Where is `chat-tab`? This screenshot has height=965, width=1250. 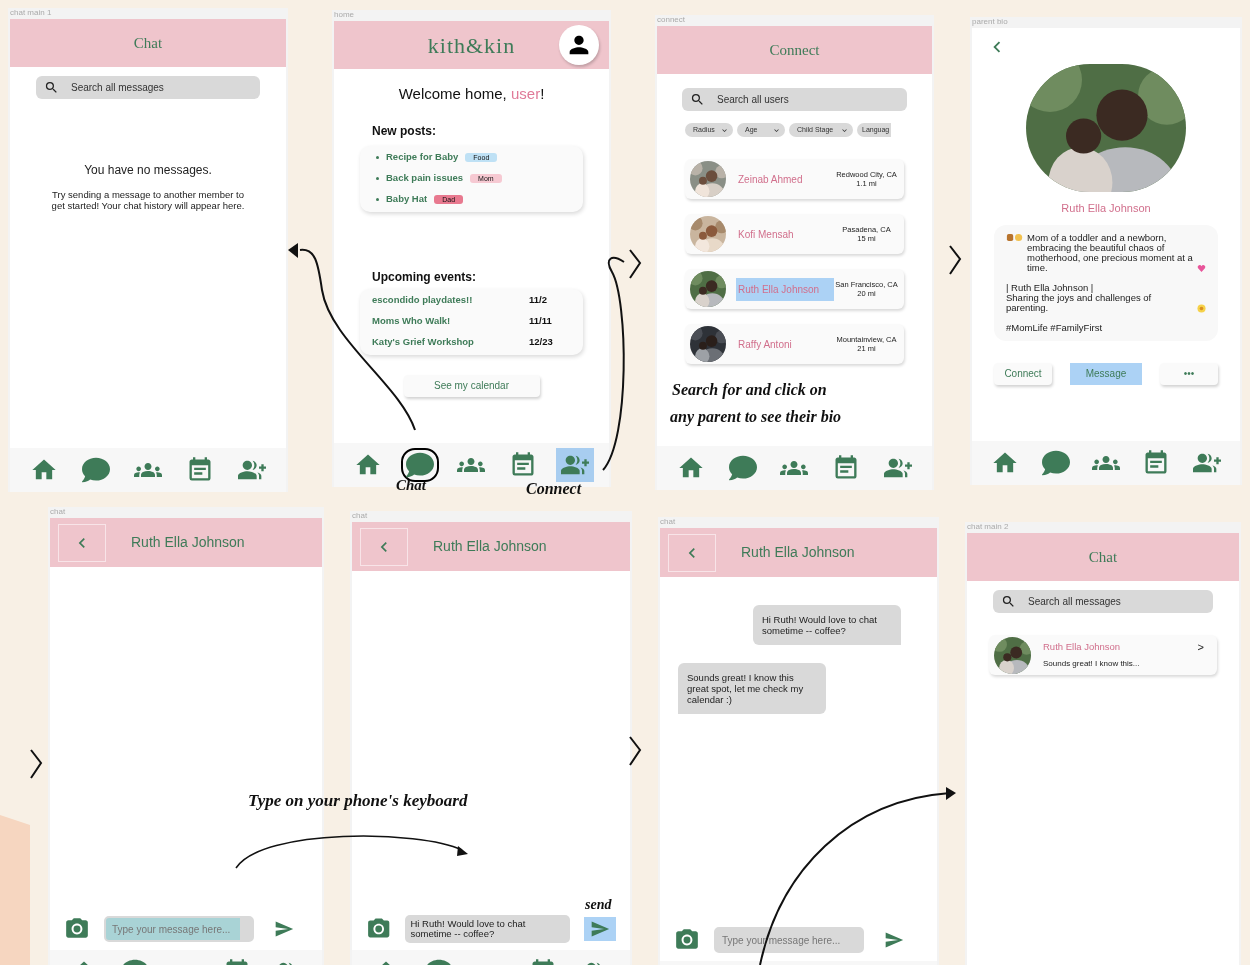
chat-tab is located at coordinates (419, 465).